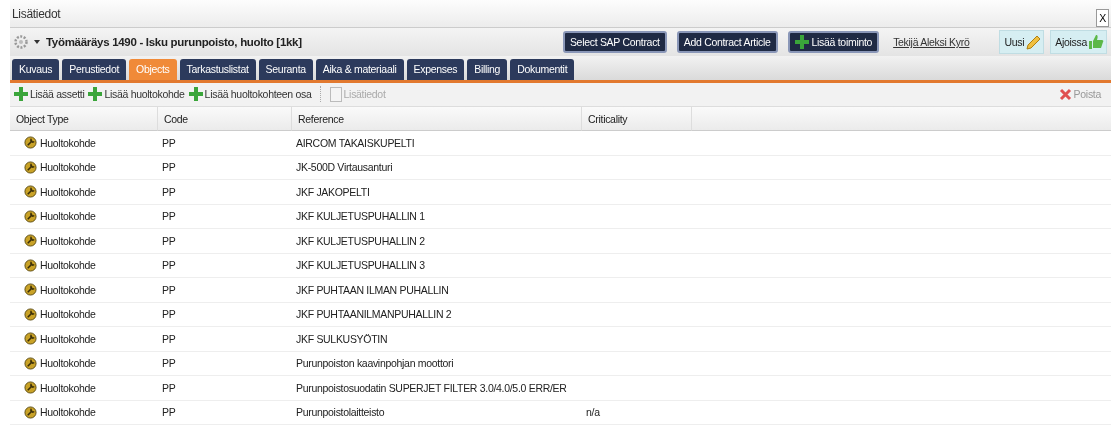 This screenshot has width=1111, height=425. Describe the element at coordinates (437, 192) in the screenshot. I see `table-cell: JKF JAKOPELTI` at that location.